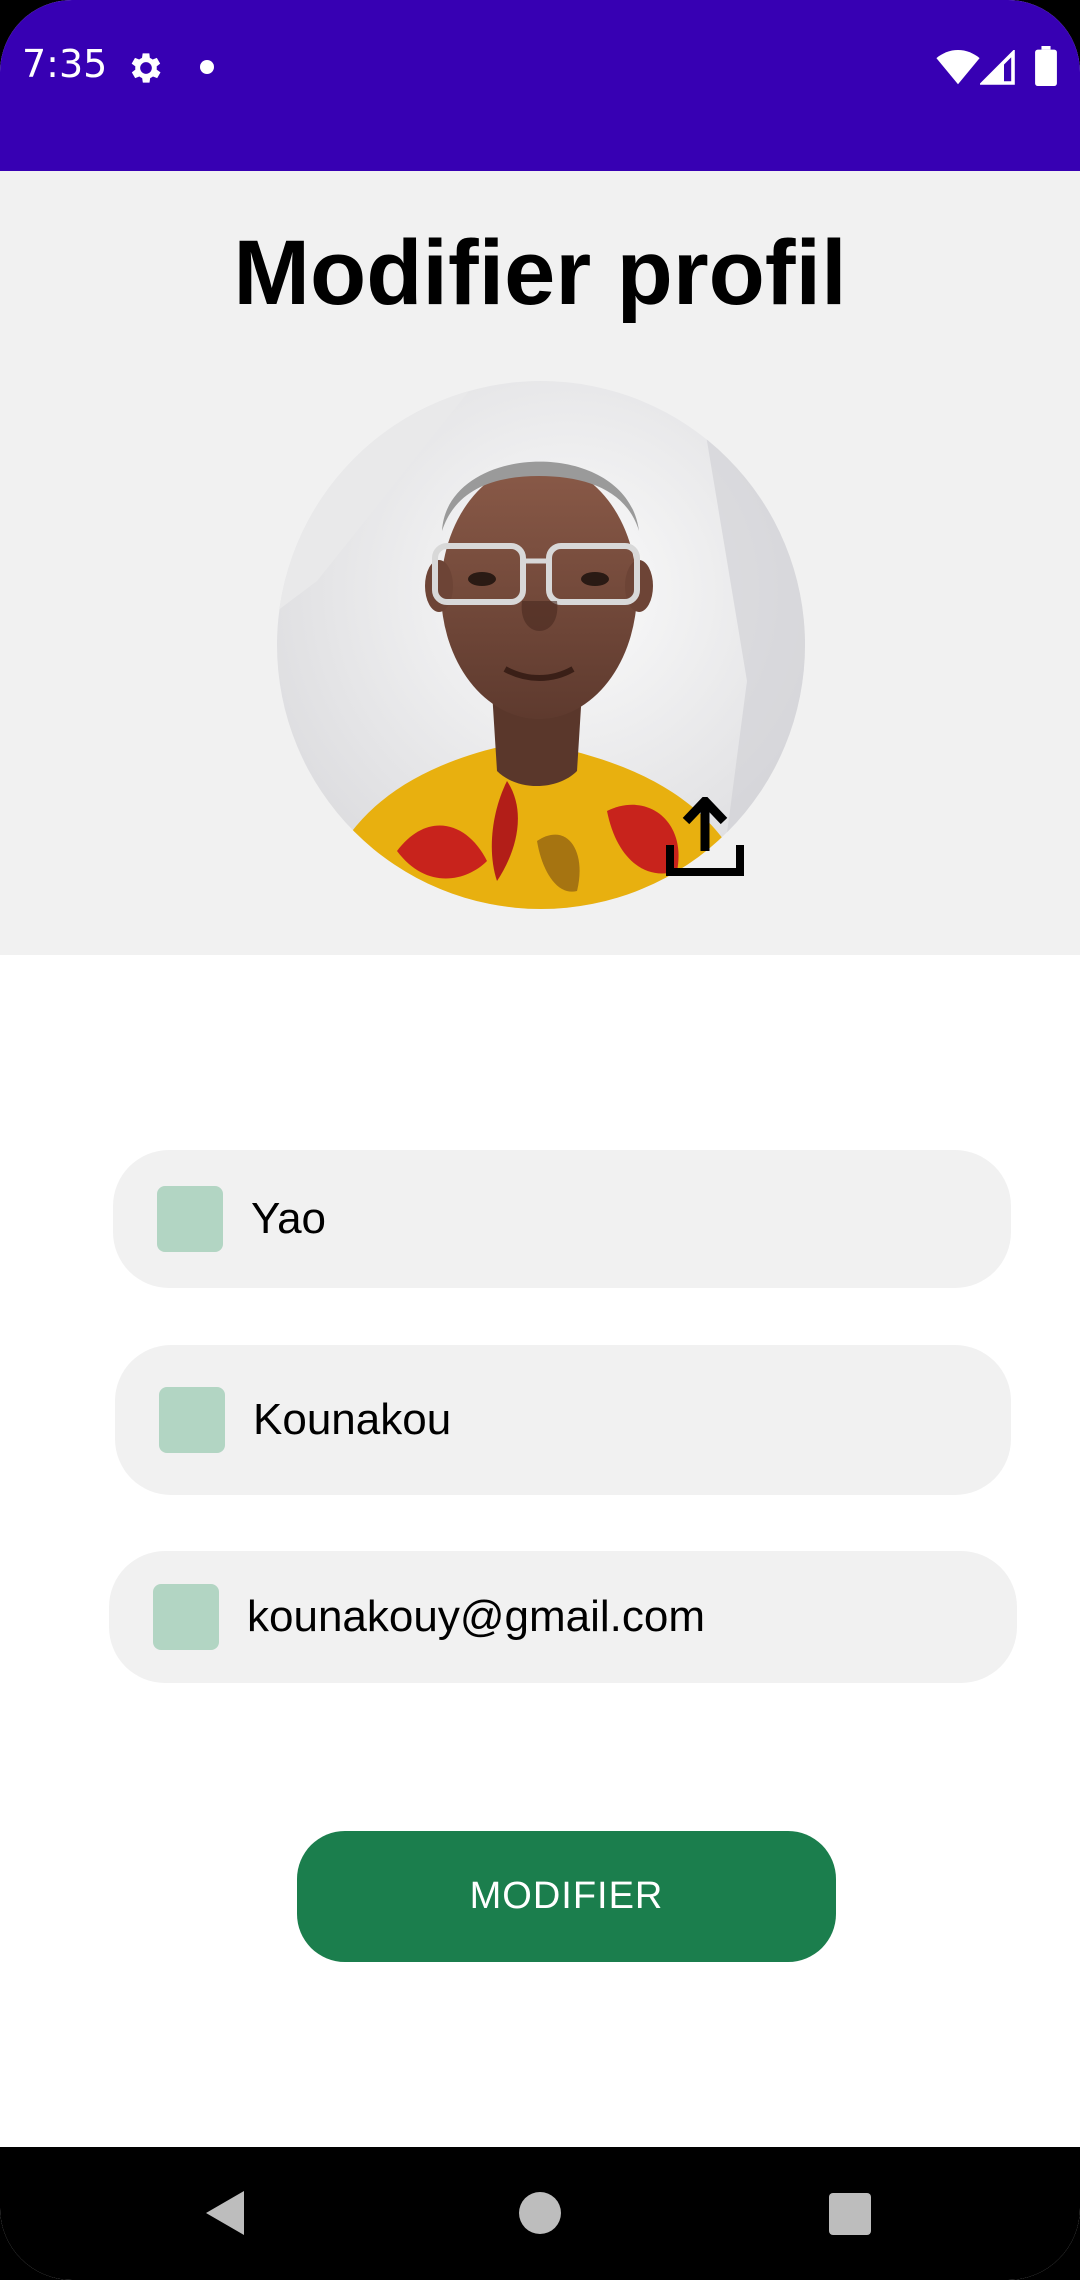 The height and width of the screenshot is (2280, 1080). I want to click on last-name-input, so click(603, 1420).